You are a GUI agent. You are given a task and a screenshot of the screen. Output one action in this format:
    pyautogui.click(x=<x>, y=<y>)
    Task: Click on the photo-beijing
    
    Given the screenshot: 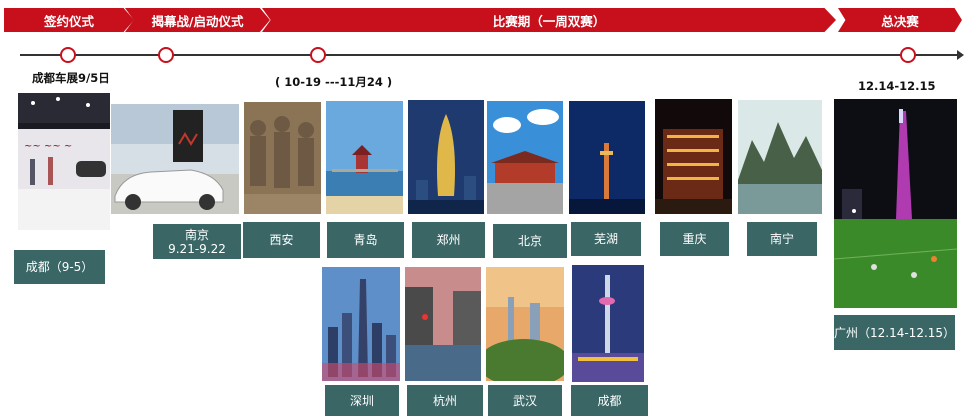 What is the action you would take?
    pyautogui.click(x=525, y=157)
    